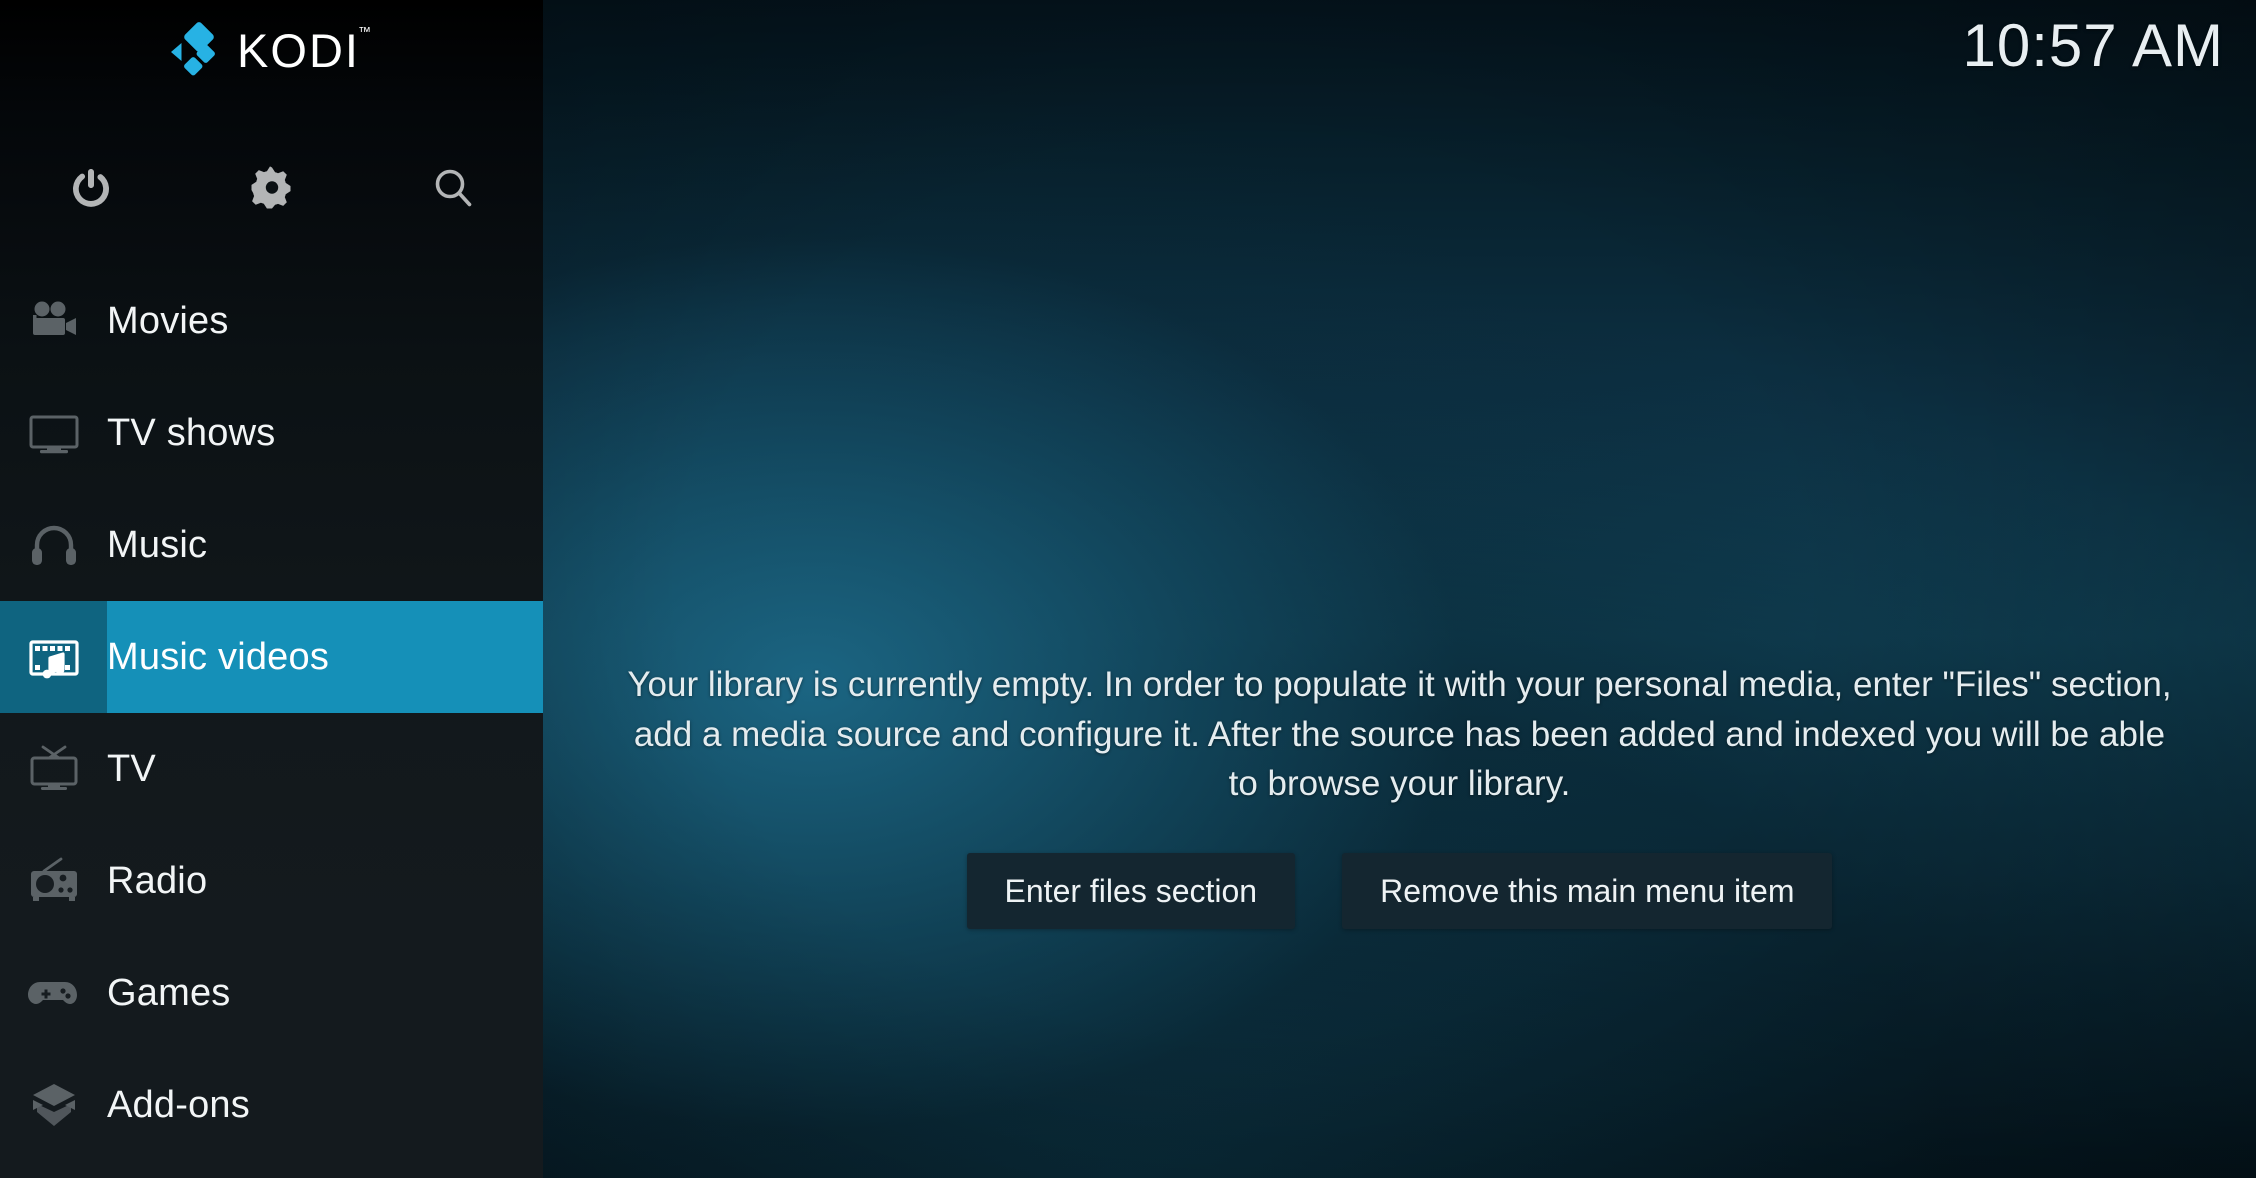  I want to click on kodi-logo: KODI ™, so click(271, 50).